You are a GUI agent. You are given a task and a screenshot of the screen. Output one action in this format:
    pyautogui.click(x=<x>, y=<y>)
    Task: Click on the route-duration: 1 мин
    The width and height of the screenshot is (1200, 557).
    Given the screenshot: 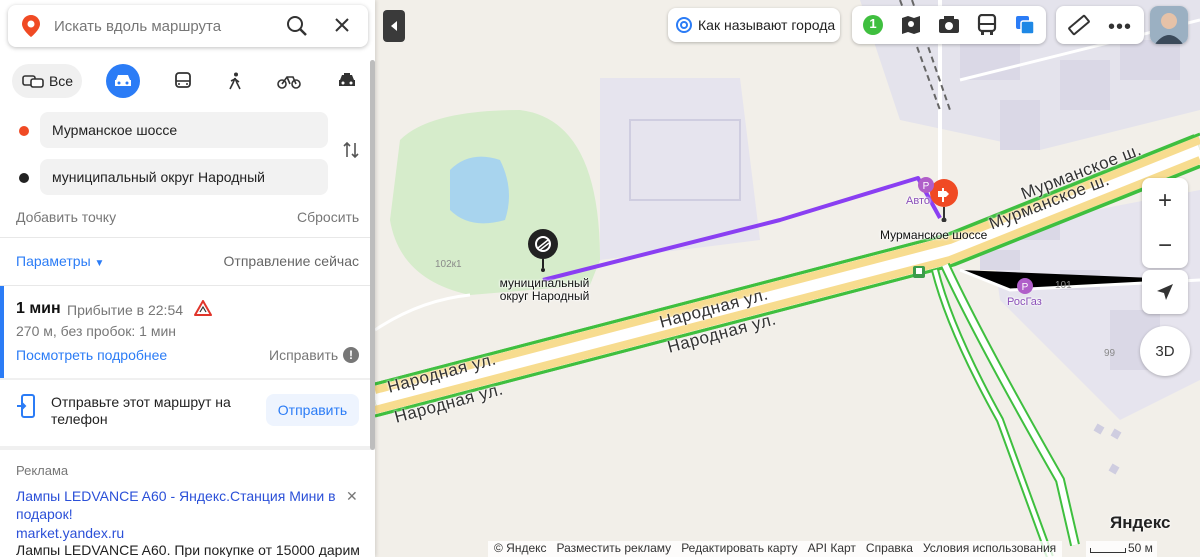 What is the action you would take?
    pyautogui.click(x=38, y=308)
    